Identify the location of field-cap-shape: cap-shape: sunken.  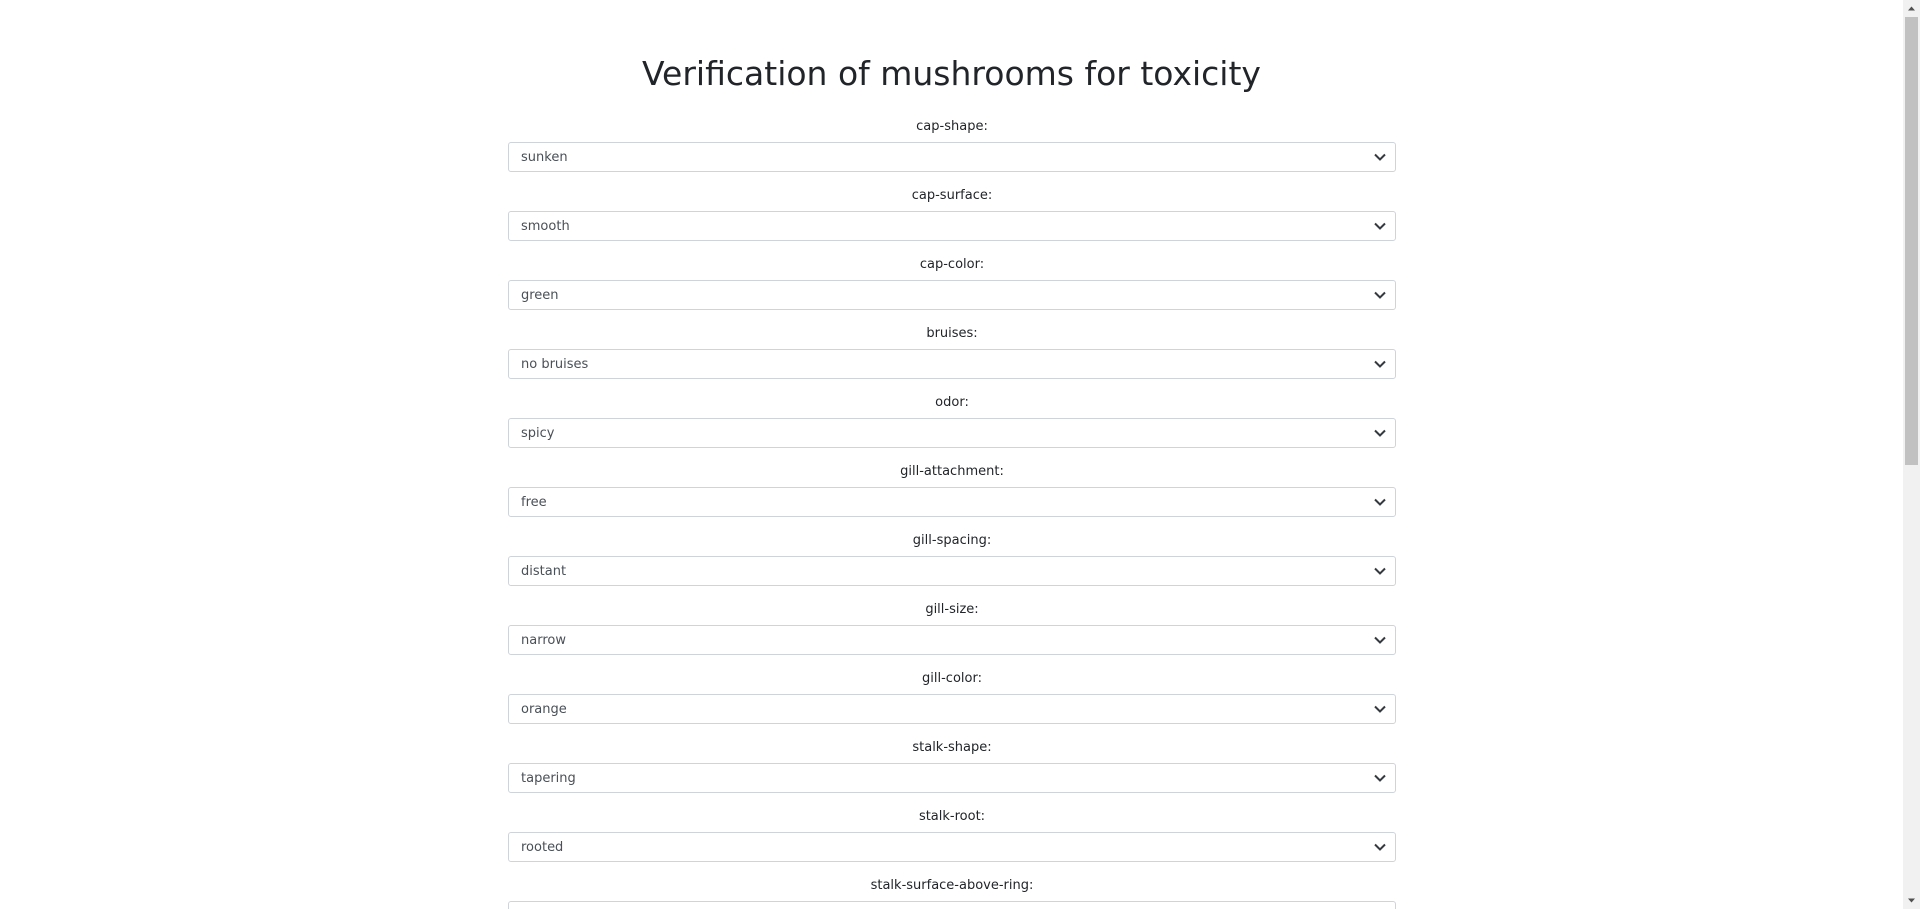
(952, 151).